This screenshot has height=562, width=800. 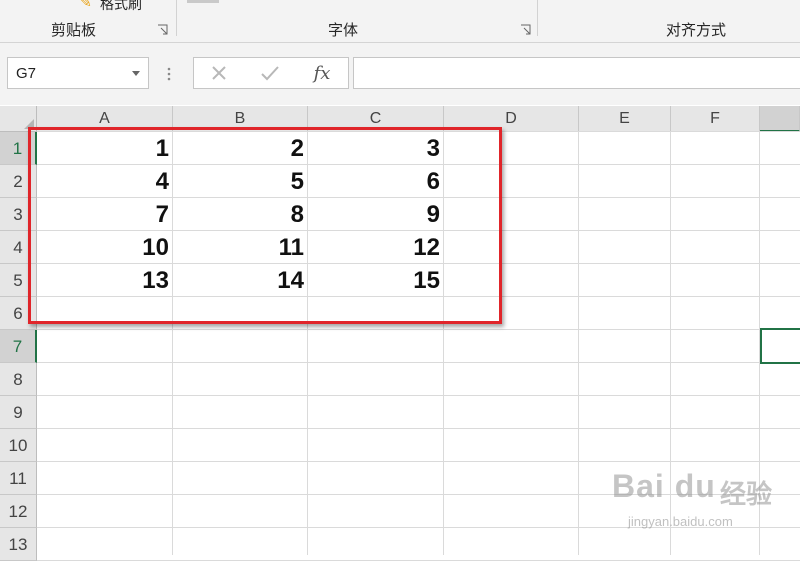 I want to click on fx-icon: fx, so click(x=322, y=73).